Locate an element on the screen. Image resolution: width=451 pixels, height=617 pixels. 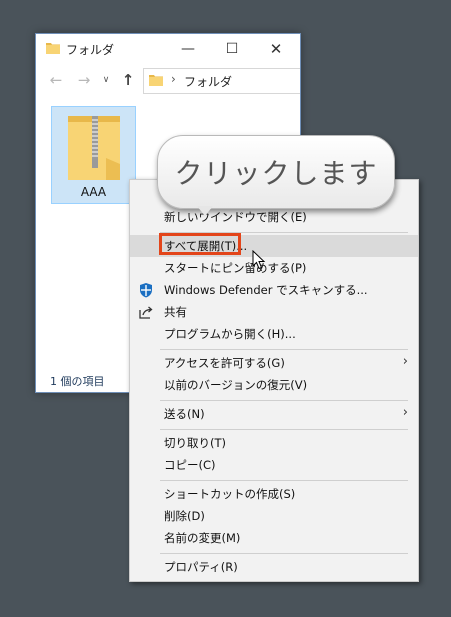
menu-item-label: ショートカットの作成(S) is located at coordinates (230, 494).